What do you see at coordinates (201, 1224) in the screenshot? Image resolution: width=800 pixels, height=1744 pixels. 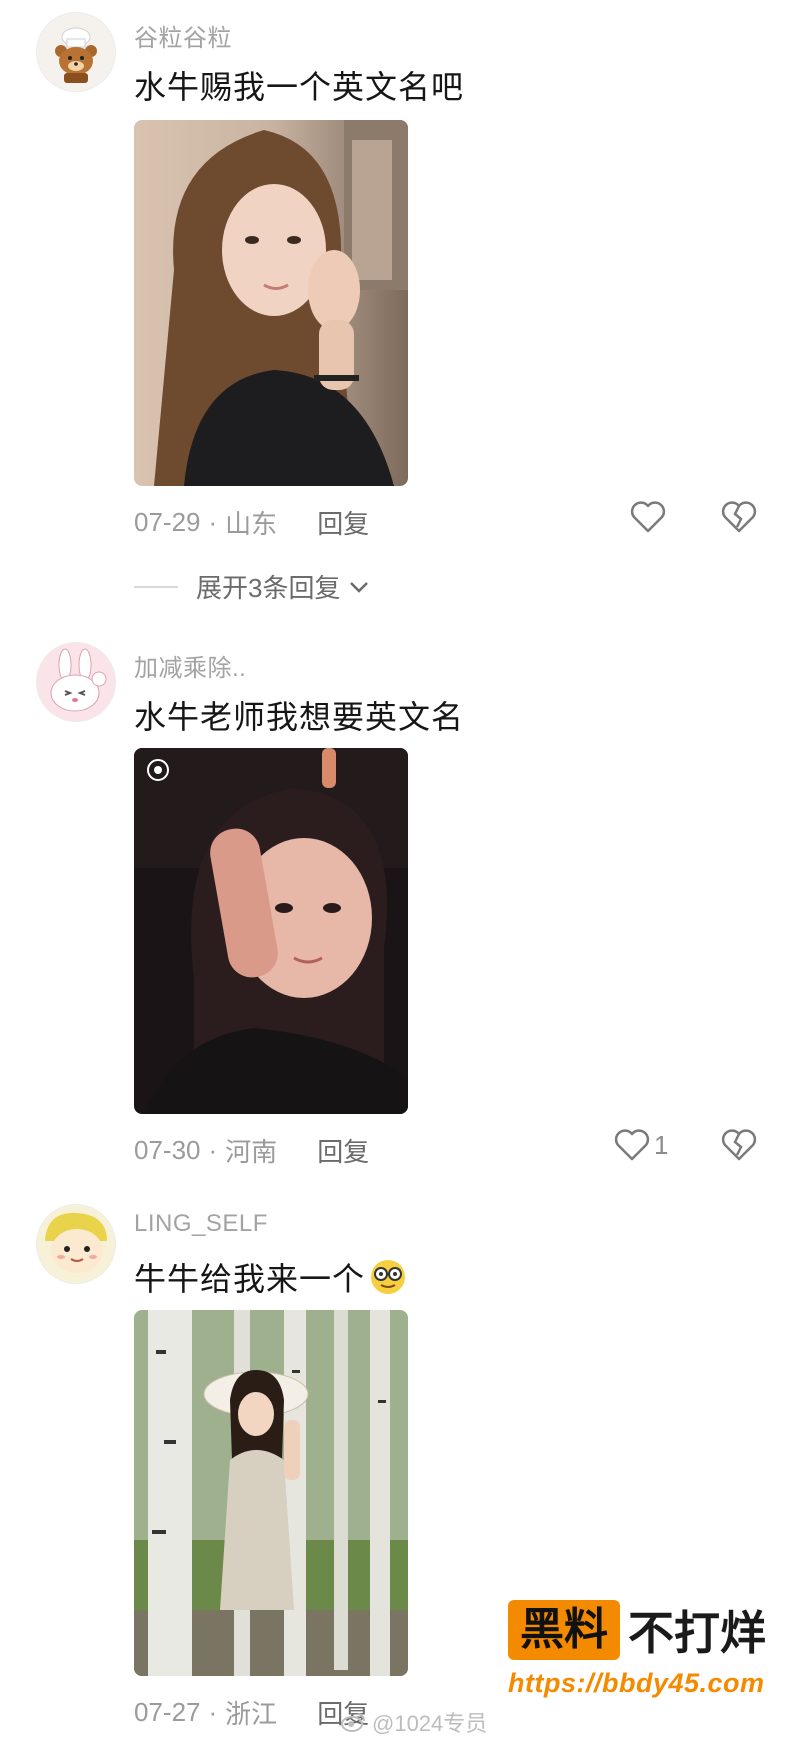 I see `comment-username: LING_SELF` at bounding box center [201, 1224].